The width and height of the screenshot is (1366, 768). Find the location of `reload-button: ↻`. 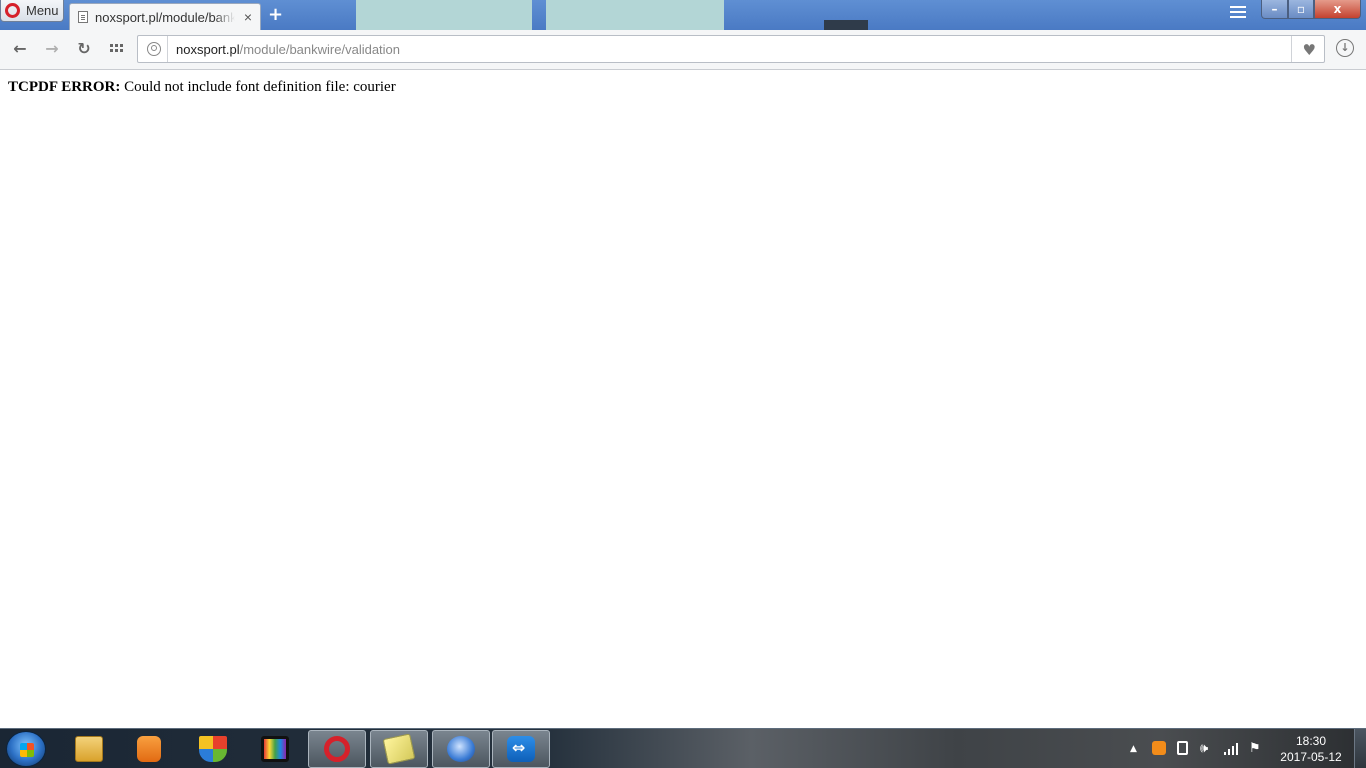

reload-button: ↻ is located at coordinates (84, 49).